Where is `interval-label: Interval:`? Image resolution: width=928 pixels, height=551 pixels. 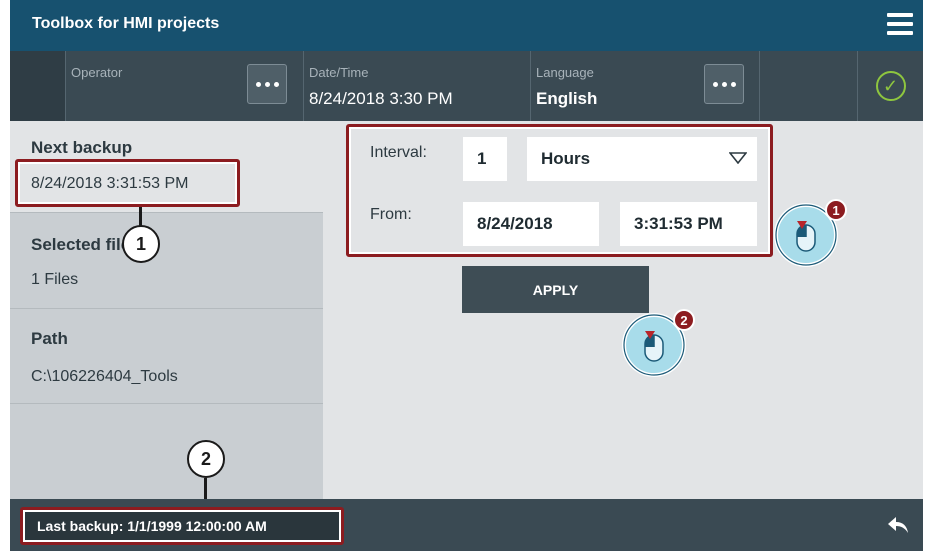
interval-label: Interval: is located at coordinates (398, 152).